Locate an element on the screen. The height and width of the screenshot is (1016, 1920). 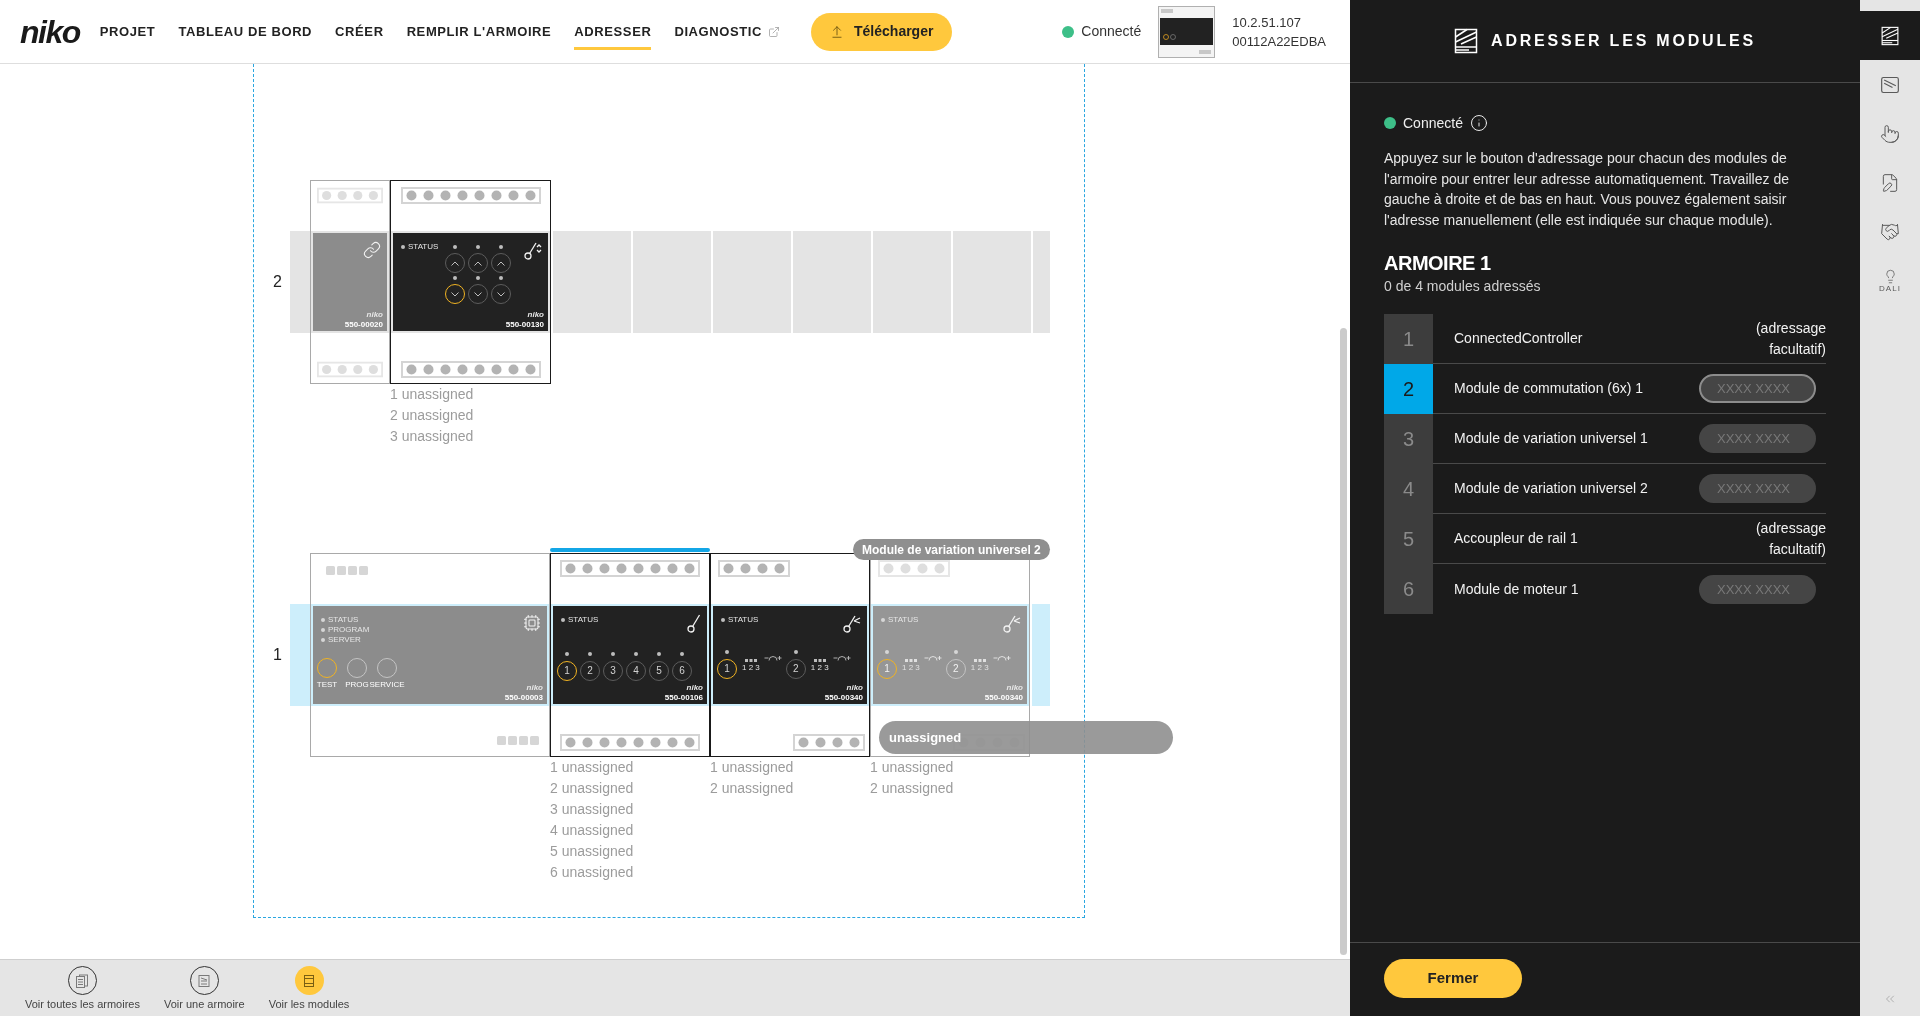
module-name: Module de variation universel 1 is located at coordinates (1551, 439).